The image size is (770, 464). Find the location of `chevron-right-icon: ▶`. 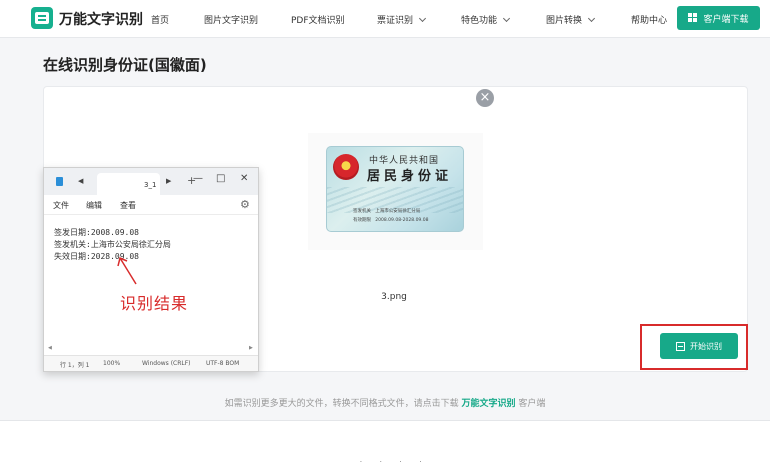

chevron-right-icon: ▶ is located at coordinates (168, 181).